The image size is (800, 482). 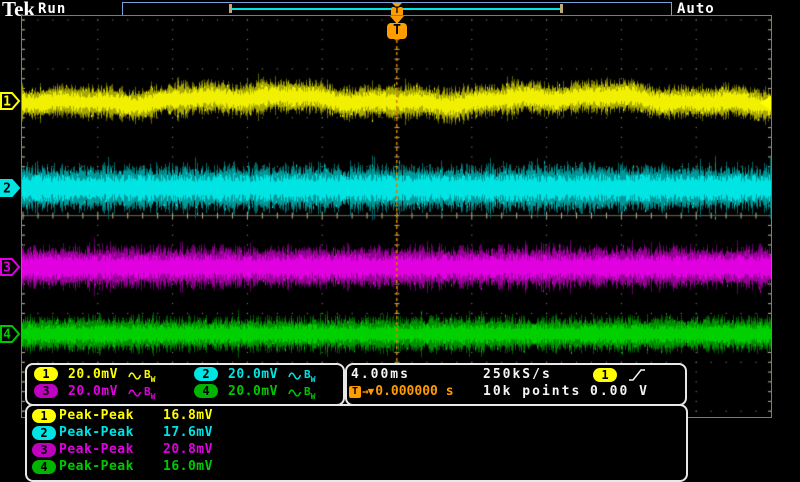 I want to click on channel1-scale: 20.0mV, so click(x=93, y=374).